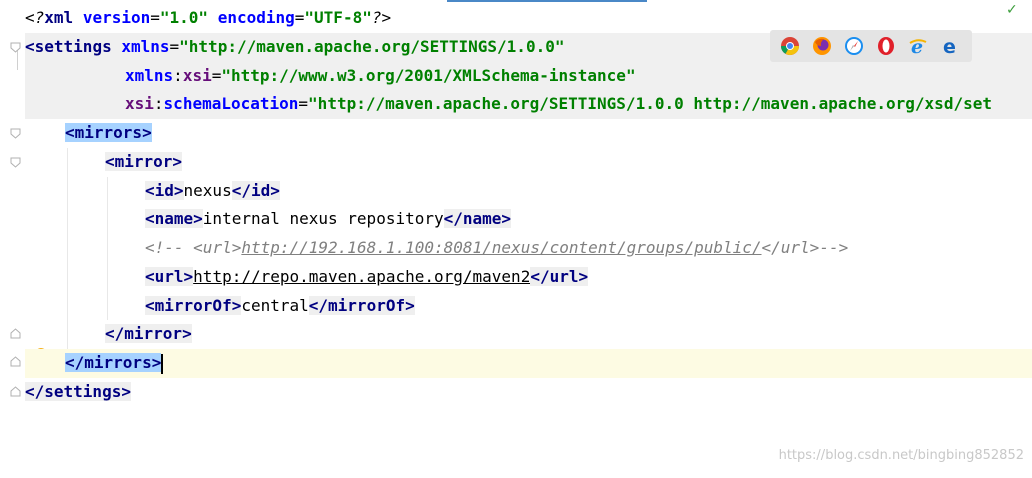 The image size is (1032, 478). Describe the element at coordinates (528, 133) in the screenshot. I see `code-line-5: <mirrors>` at that location.